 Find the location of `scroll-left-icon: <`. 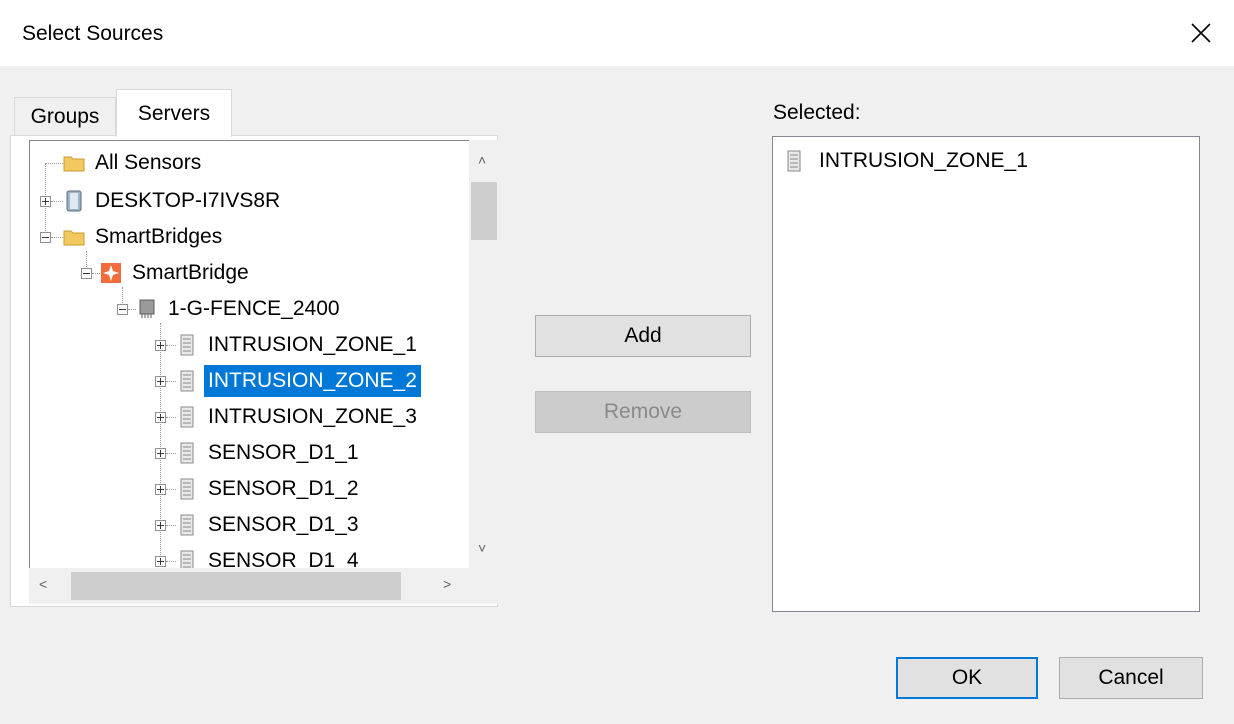

scroll-left-icon: < is located at coordinates (43, 584).